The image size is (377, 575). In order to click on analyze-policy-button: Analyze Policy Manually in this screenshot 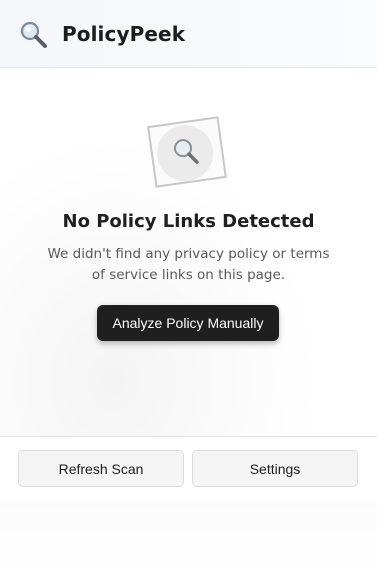, I will do `click(188, 323)`.